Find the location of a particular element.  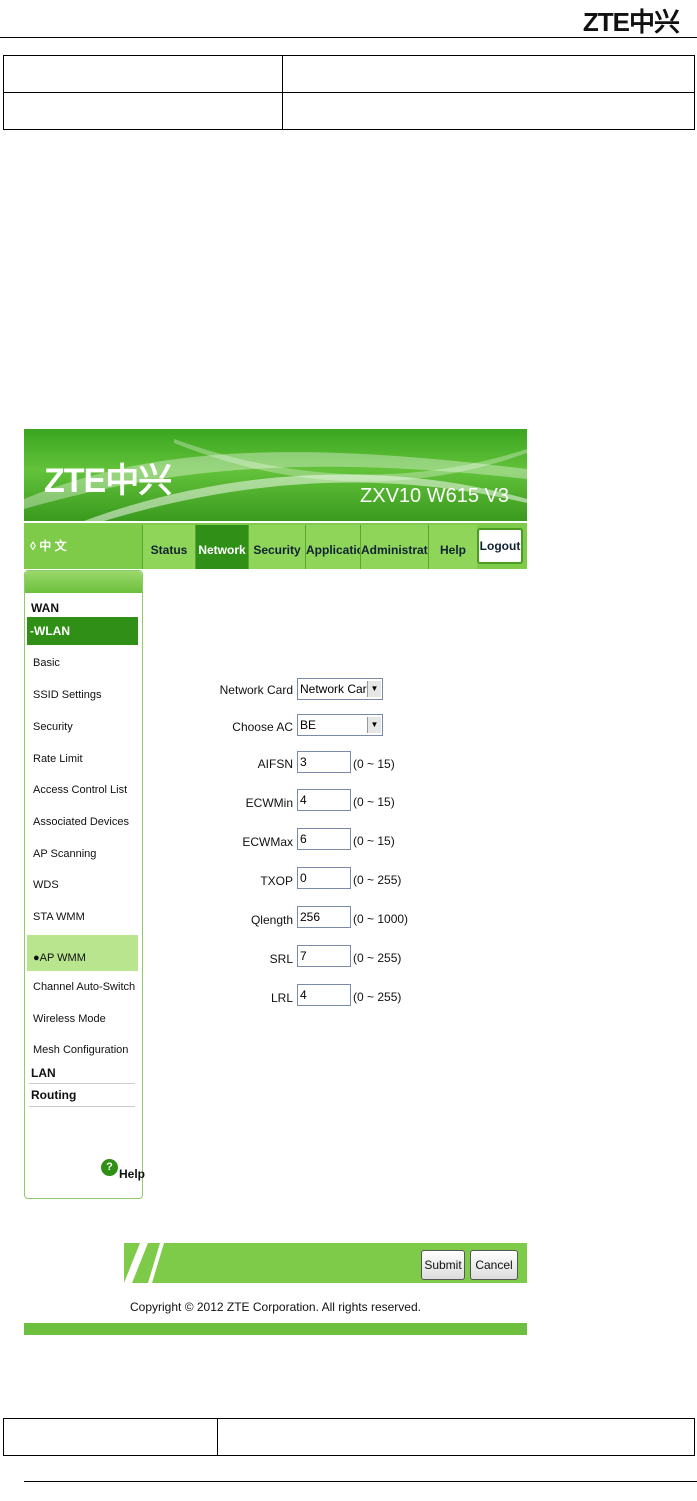

txop-label: TXOP is located at coordinates (276, 881).